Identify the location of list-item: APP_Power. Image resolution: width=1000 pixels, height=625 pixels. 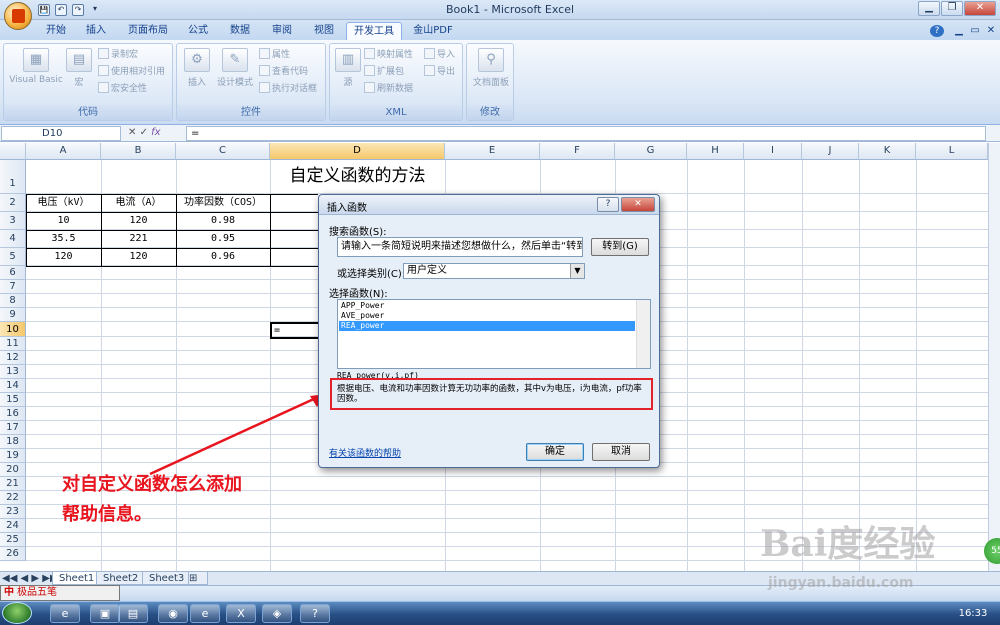
(487, 306).